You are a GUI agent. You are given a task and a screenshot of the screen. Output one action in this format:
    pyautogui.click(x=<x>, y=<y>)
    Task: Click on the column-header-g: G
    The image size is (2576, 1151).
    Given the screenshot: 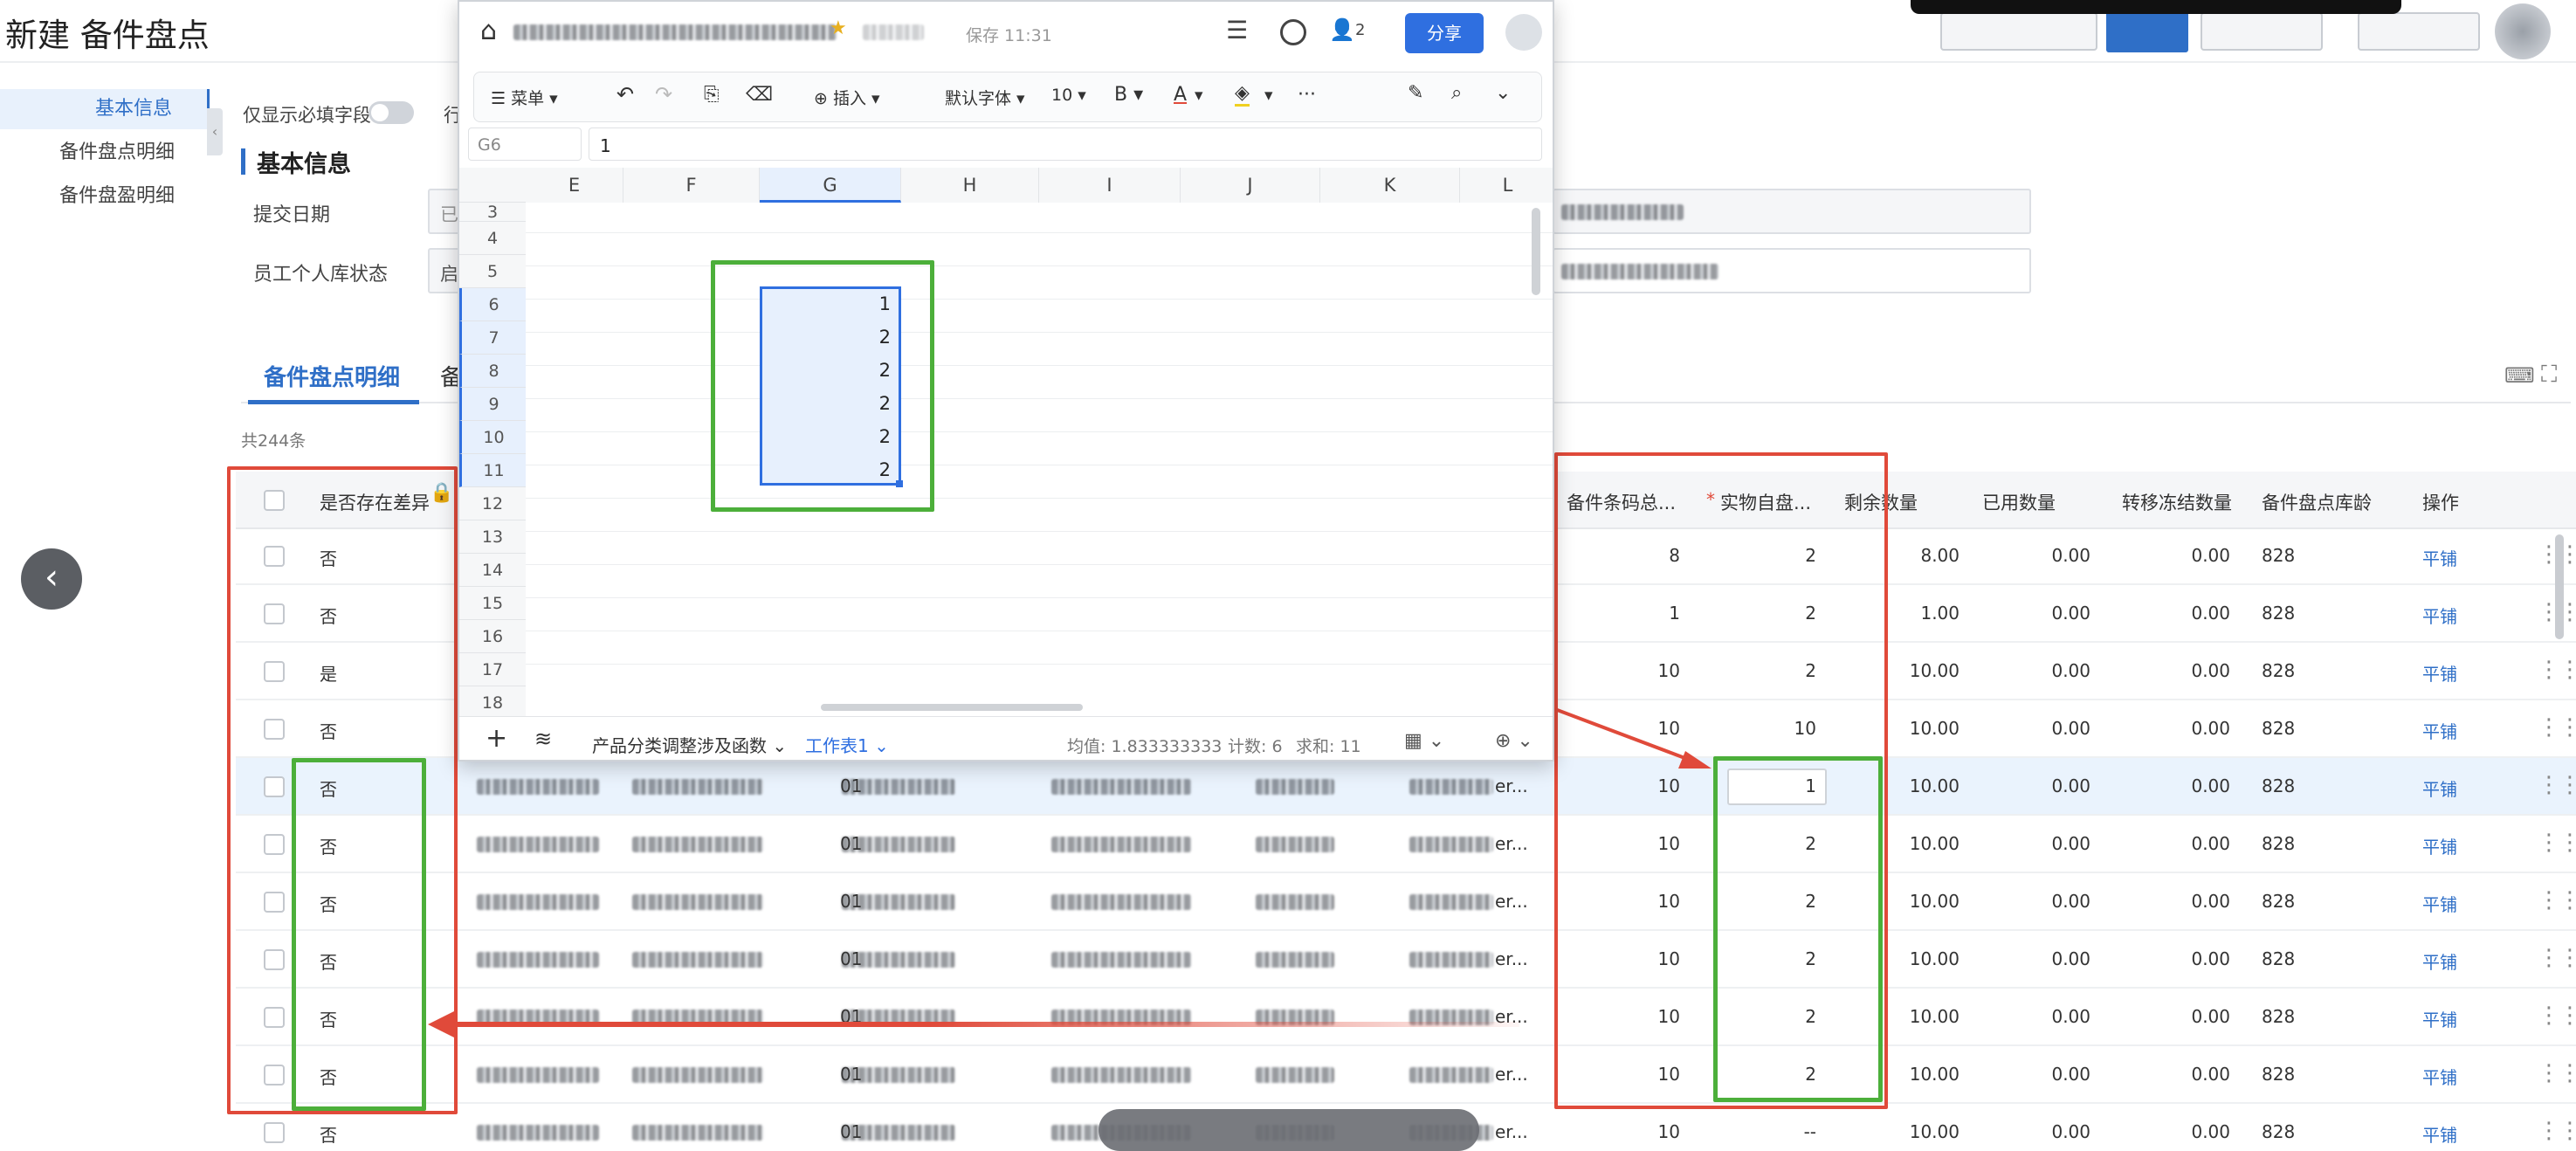 What is the action you would take?
    pyautogui.click(x=830, y=185)
    